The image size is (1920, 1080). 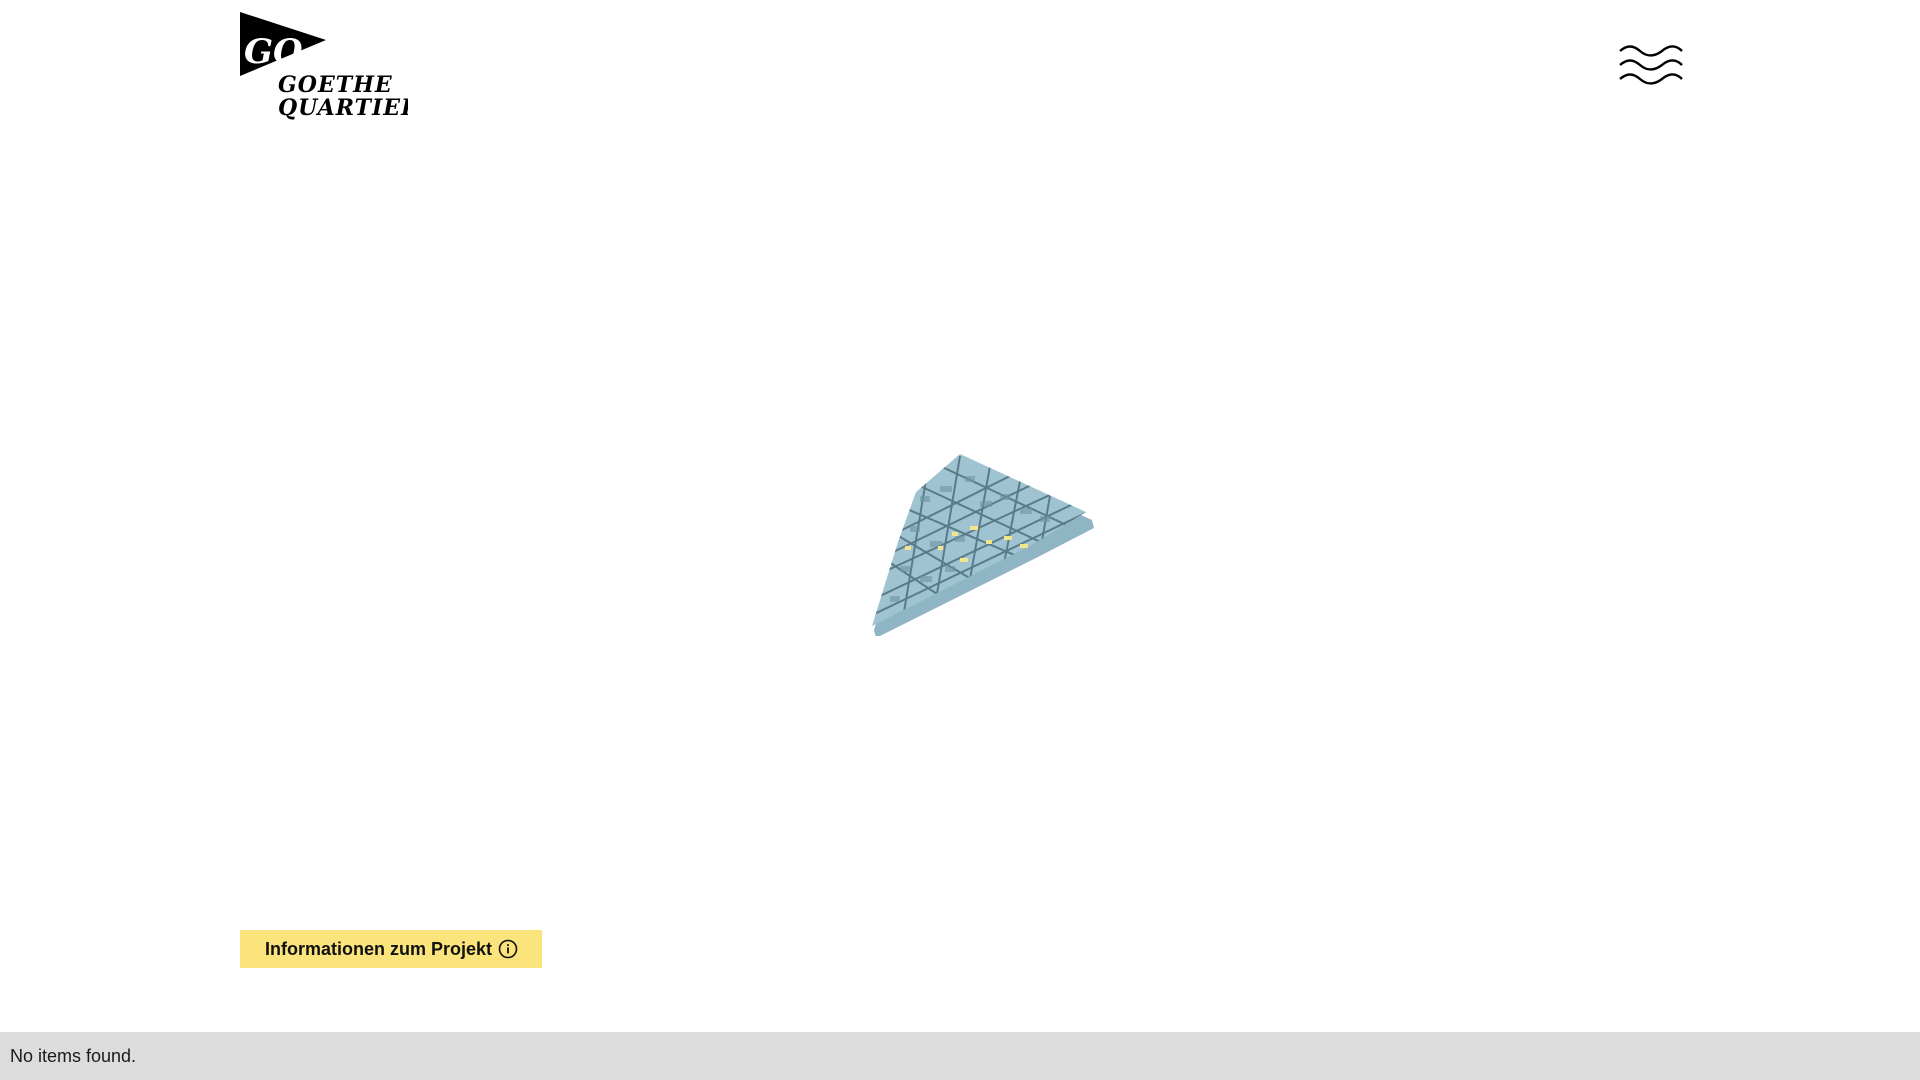 I want to click on menu-button, so click(x=1651, y=65).